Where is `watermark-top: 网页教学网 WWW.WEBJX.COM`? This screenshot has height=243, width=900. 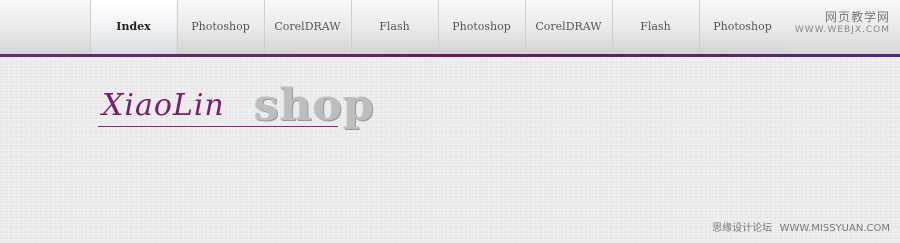 watermark-top: 网页教学网 WWW.WEBJX.COM is located at coordinates (842, 21).